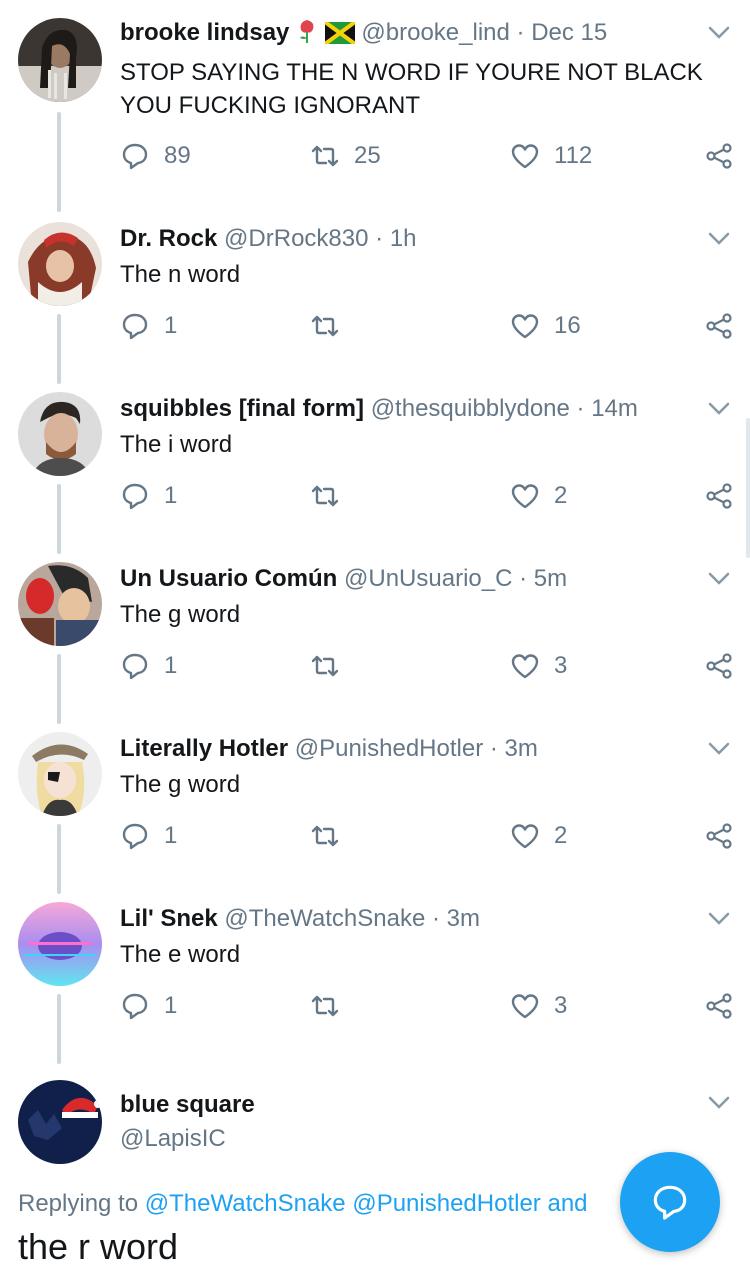 The image size is (750, 1280). What do you see at coordinates (155, 156) in the screenshot?
I see `reply-button: 89` at bounding box center [155, 156].